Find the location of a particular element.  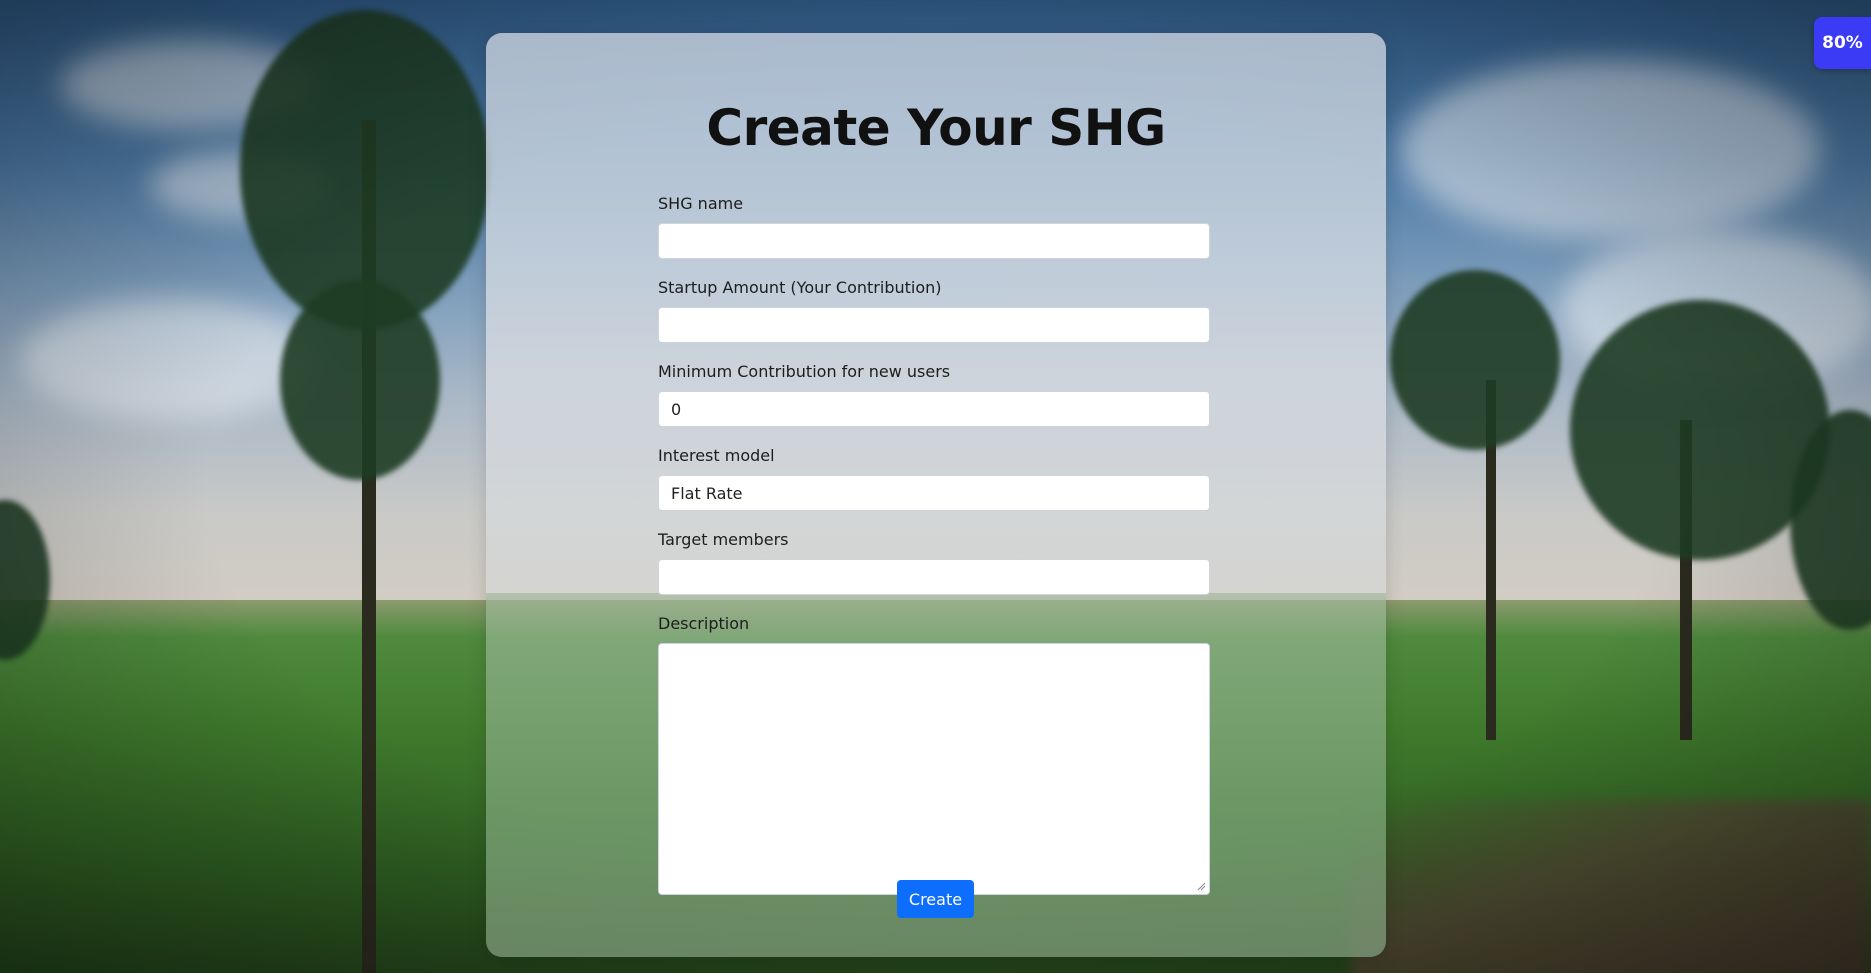

resize-handle-icon is located at coordinates (1201, 886).